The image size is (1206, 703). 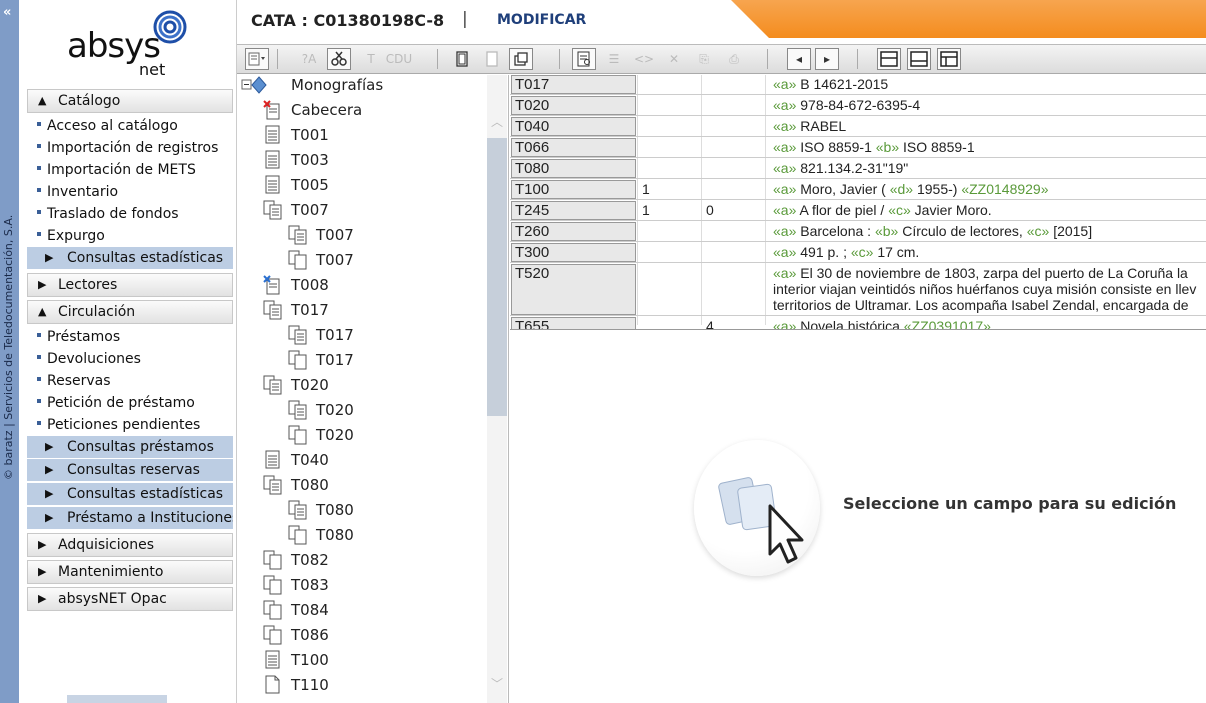 What do you see at coordinates (337, 85) in the screenshot?
I see `tree-node-label: Monografías` at bounding box center [337, 85].